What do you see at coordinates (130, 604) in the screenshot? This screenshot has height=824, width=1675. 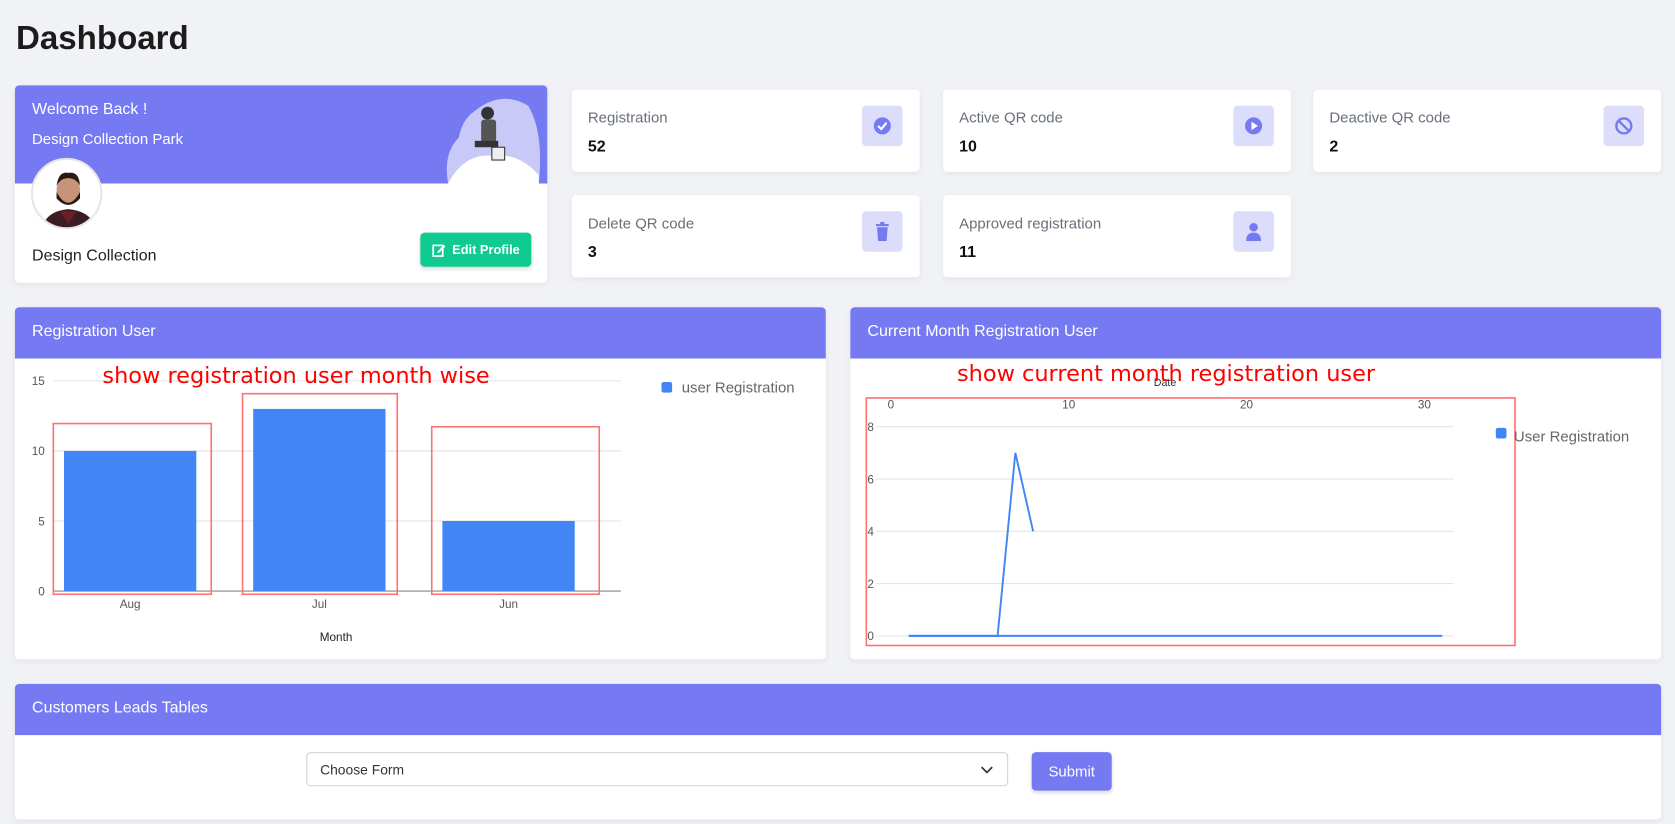 I see `x-tick-label: Aug` at bounding box center [130, 604].